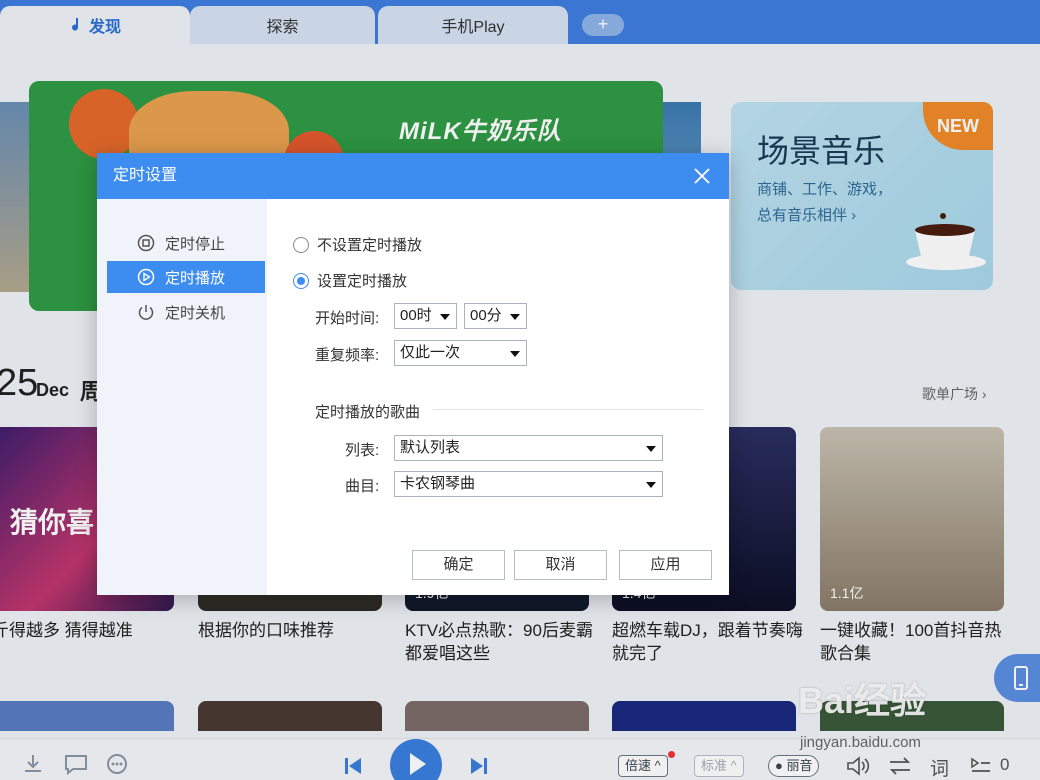  I want to click on schedule-label: 设置定时播放, so click(362, 281).